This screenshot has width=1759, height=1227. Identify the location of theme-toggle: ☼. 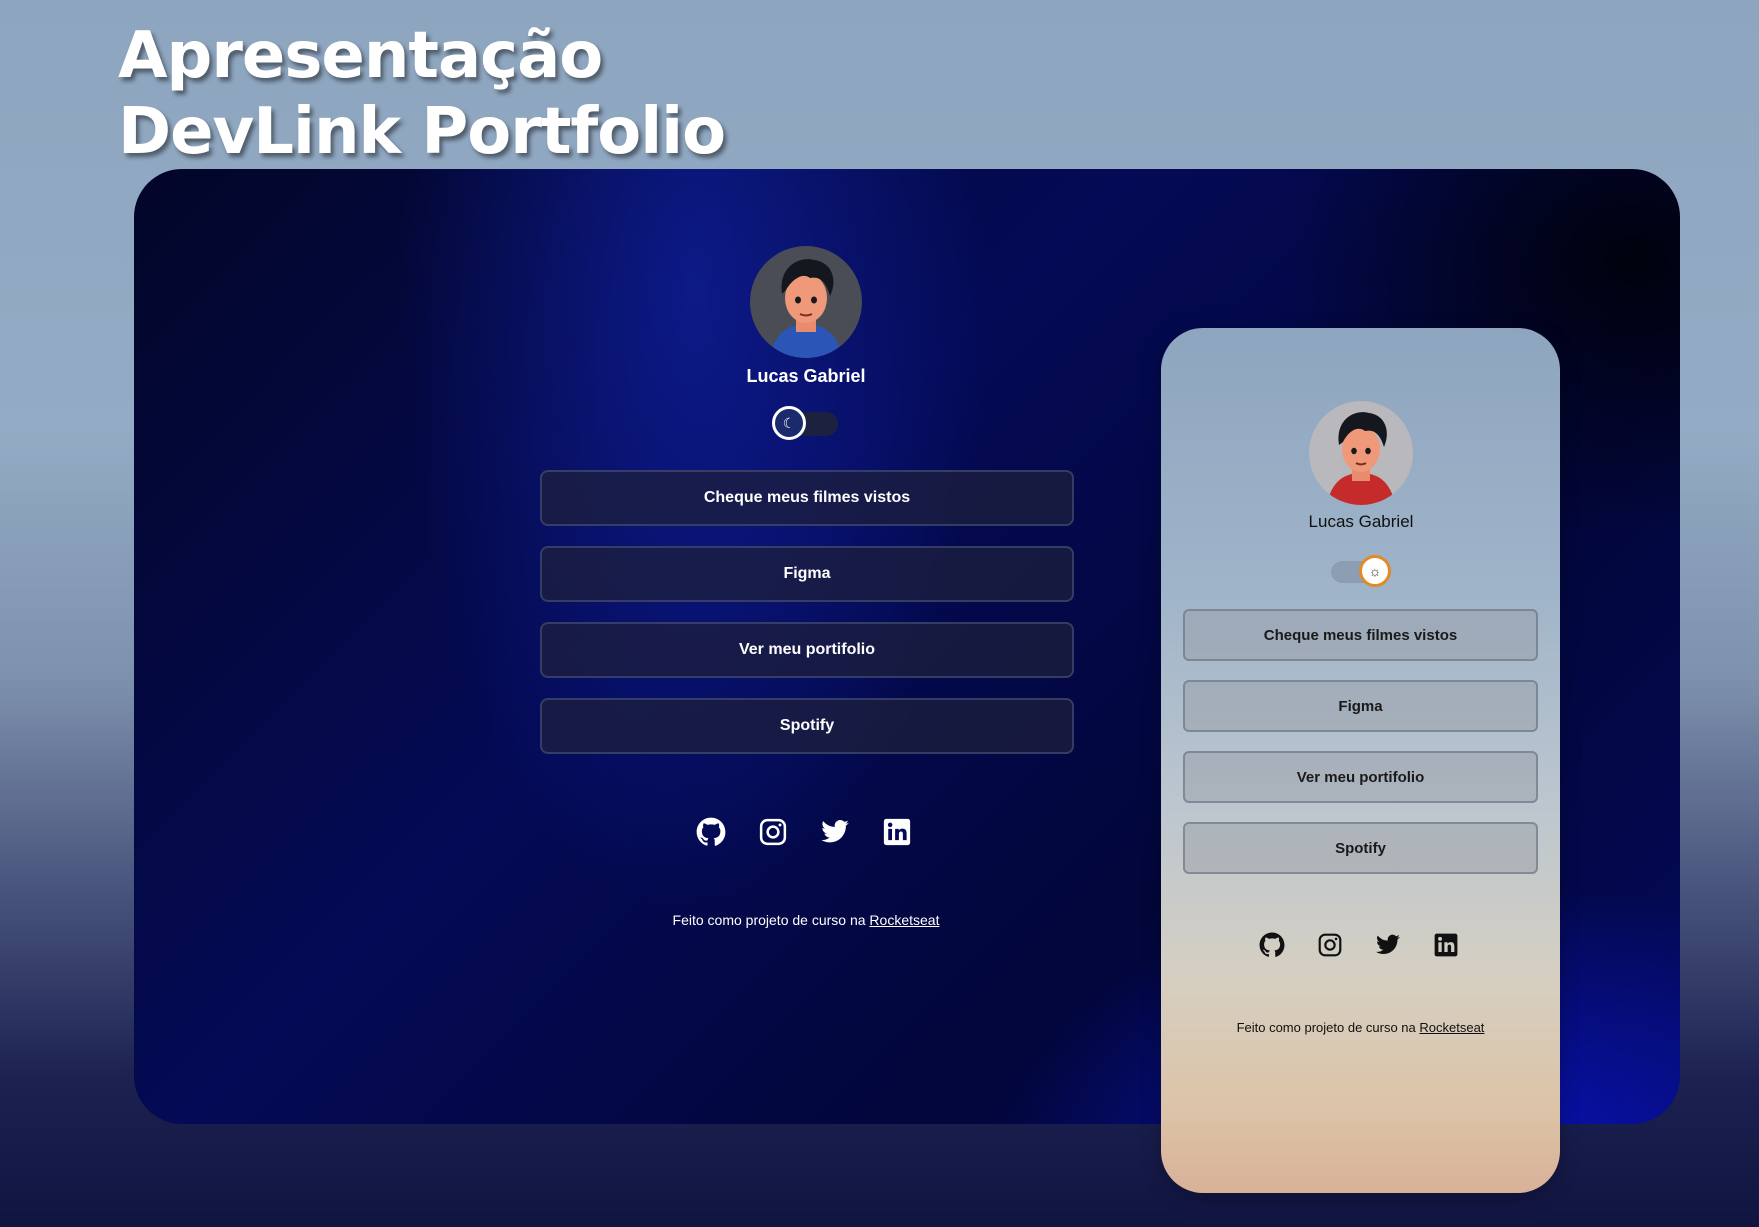
(1361, 571).